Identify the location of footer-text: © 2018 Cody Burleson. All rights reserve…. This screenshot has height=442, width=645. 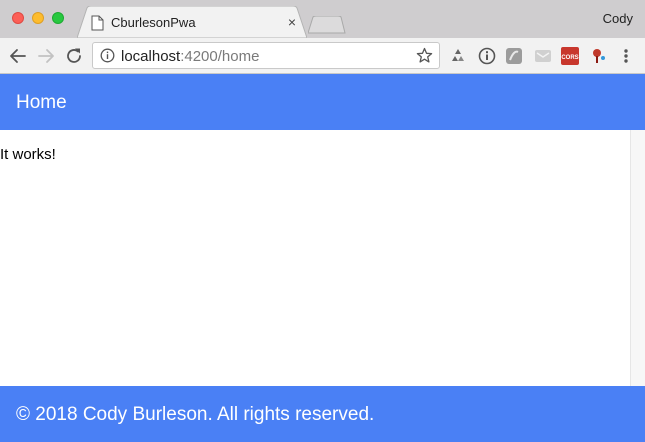
(195, 414).